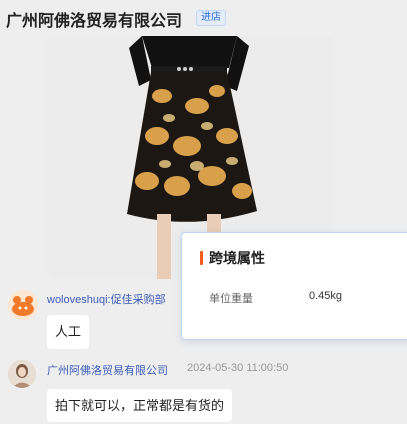 This screenshot has width=407, height=424. I want to click on message-bubble: 拍下就可以，正常都是有货的, so click(140, 405).